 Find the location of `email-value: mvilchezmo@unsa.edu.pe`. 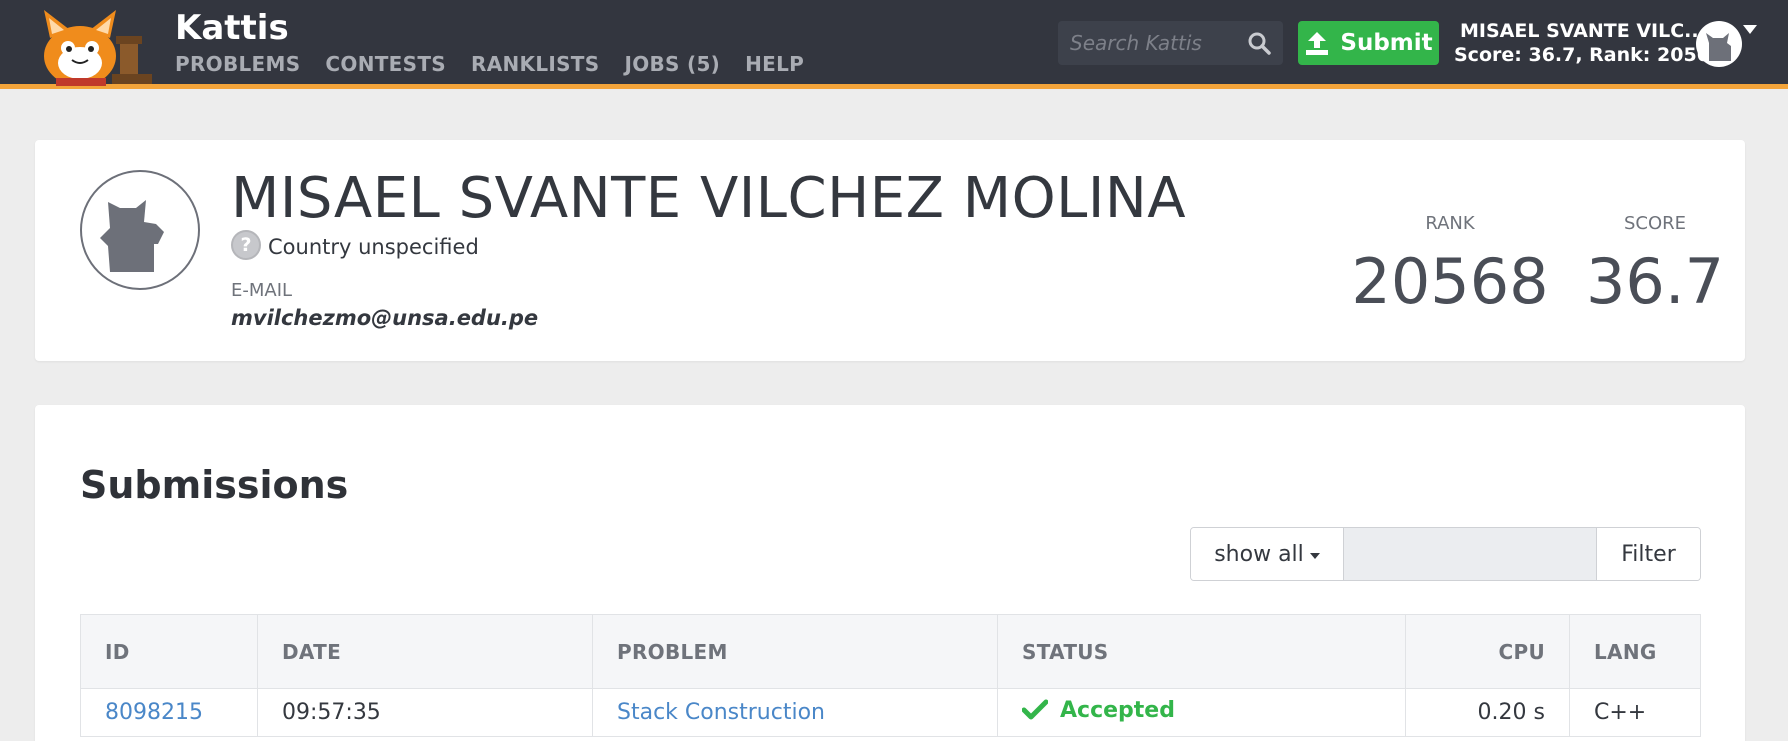

email-value: mvilchezmo@unsa.edu.pe is located at coordinates (385, 318).